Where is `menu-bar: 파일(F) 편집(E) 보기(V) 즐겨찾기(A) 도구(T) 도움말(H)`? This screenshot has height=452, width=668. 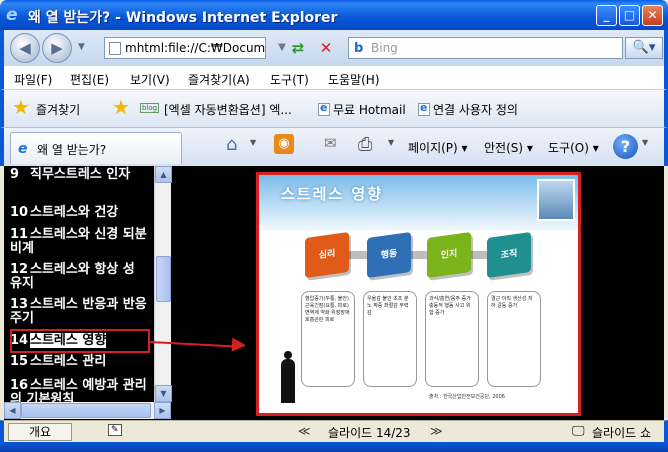
menu-bar: 파일(F) 편집(E) 보기(V) 즐겨찾기(A) 도구(T) 도움말(H) is located at coordinates (334, 78).